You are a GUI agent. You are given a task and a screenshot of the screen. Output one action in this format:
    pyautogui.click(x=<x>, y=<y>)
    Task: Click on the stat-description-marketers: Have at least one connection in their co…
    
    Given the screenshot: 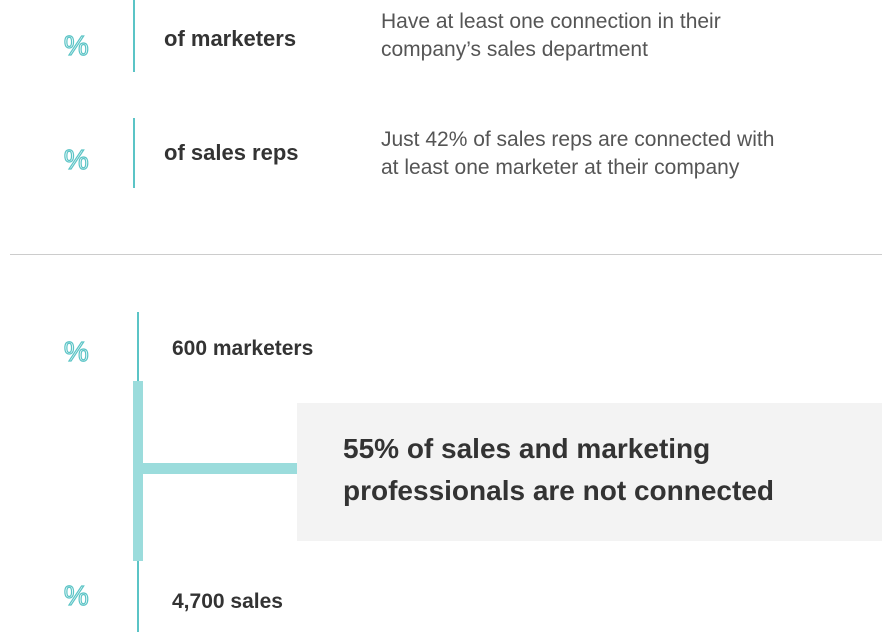 What is the action you would take?
    pyautogui.click(x=551, y=36)
    